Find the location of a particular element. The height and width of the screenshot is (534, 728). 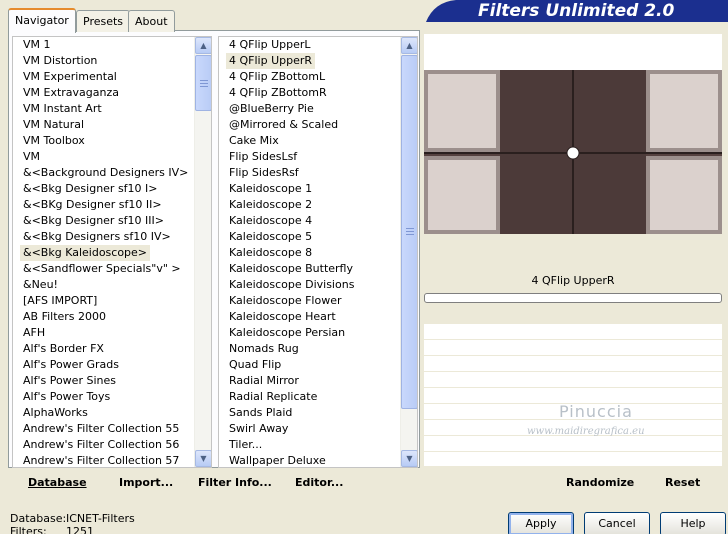

category-item: Alf's Power Sines is located at coordinates (112, 381).